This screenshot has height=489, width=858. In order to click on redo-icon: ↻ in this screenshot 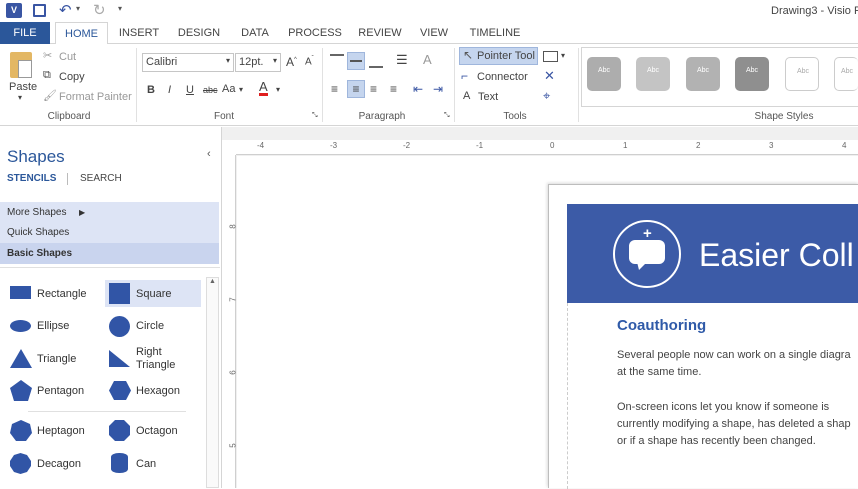, I will do `click(99, 10)`.